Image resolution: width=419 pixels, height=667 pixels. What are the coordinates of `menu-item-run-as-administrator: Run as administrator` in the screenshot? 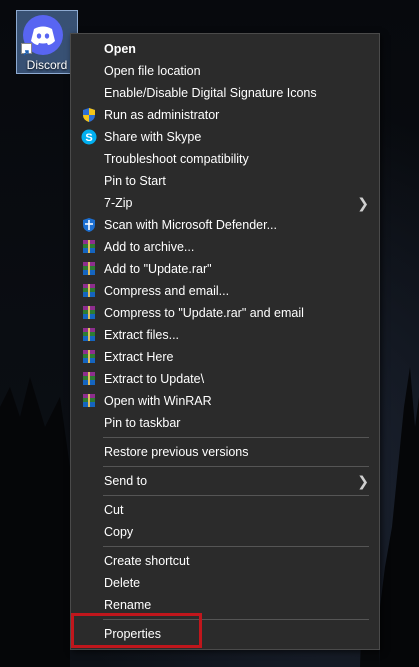 It's located at (225, 115).